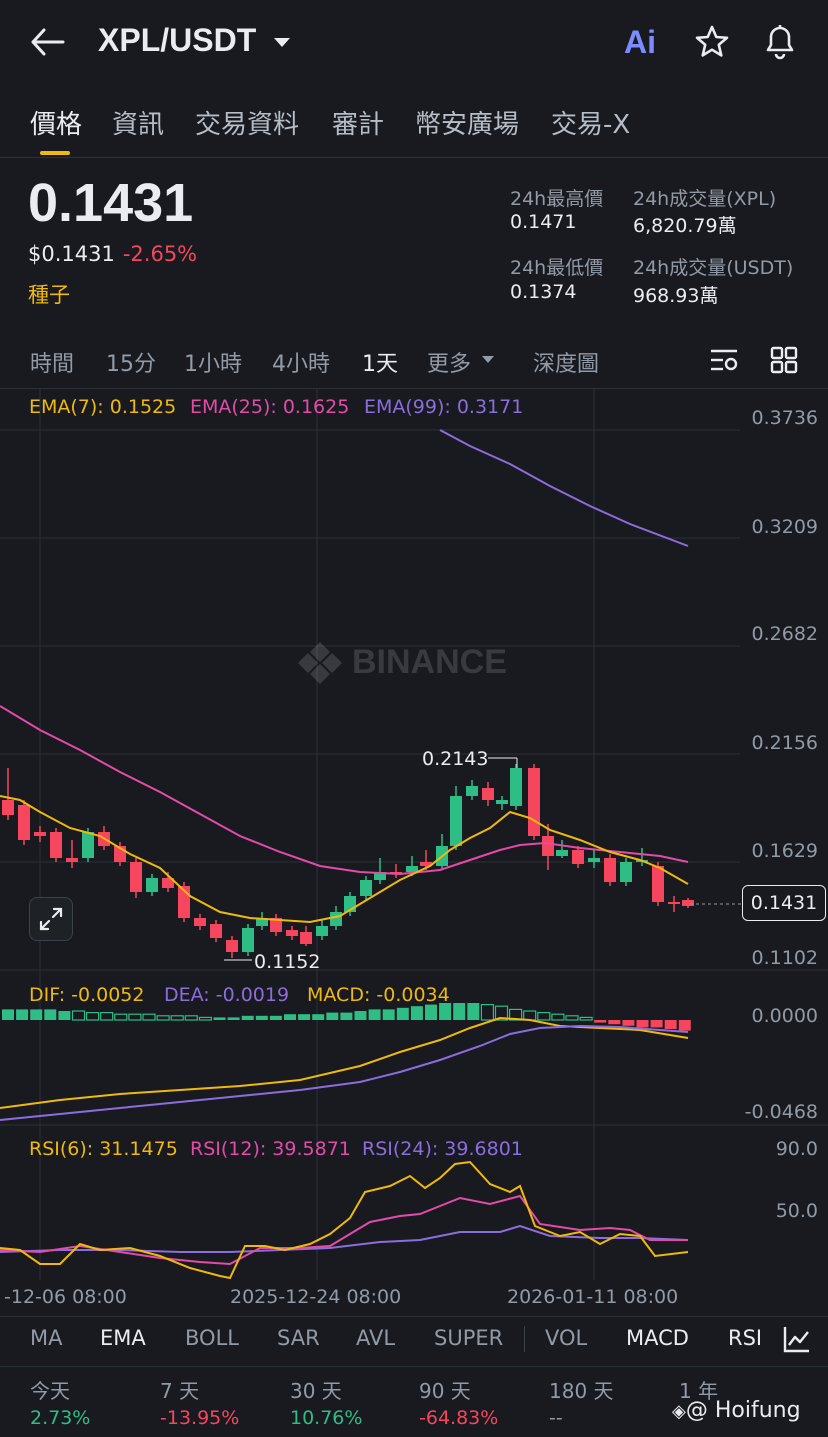 The image size is (828, 1437). What do you see at coordinates (784, 903) in the screenshot?
I see `current-price-tag: 0.1431` at bounding box center [784, 903].